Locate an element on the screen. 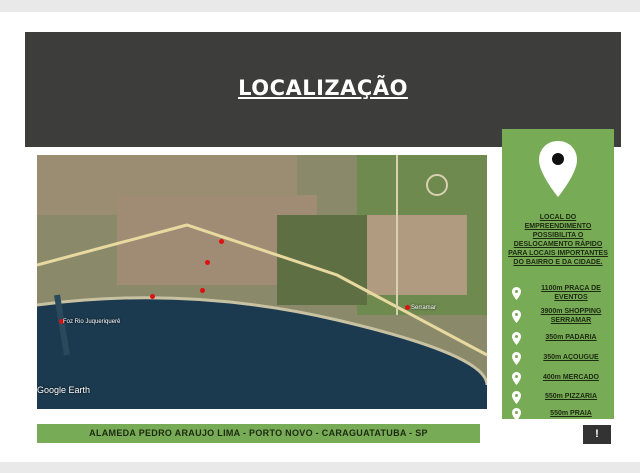 The width and height of the screenshot is (640, 473). page-title: LOCALIZAÇÃO is located at coordinates (323, 88).